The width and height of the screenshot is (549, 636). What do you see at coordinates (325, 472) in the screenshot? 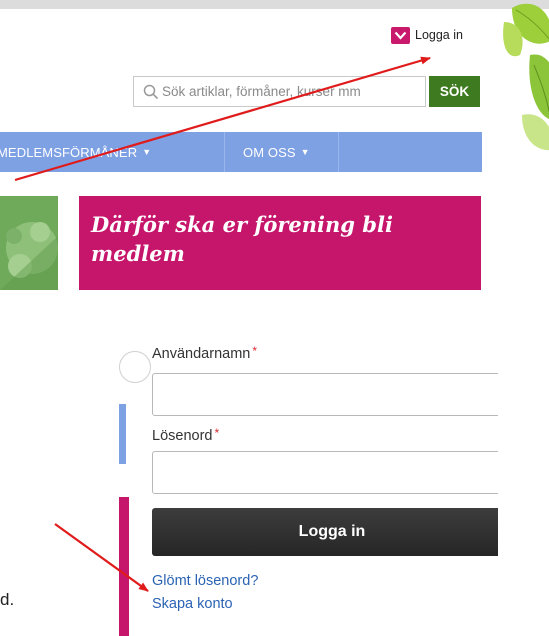
I see `password-field` at bounding box center [325, 472].